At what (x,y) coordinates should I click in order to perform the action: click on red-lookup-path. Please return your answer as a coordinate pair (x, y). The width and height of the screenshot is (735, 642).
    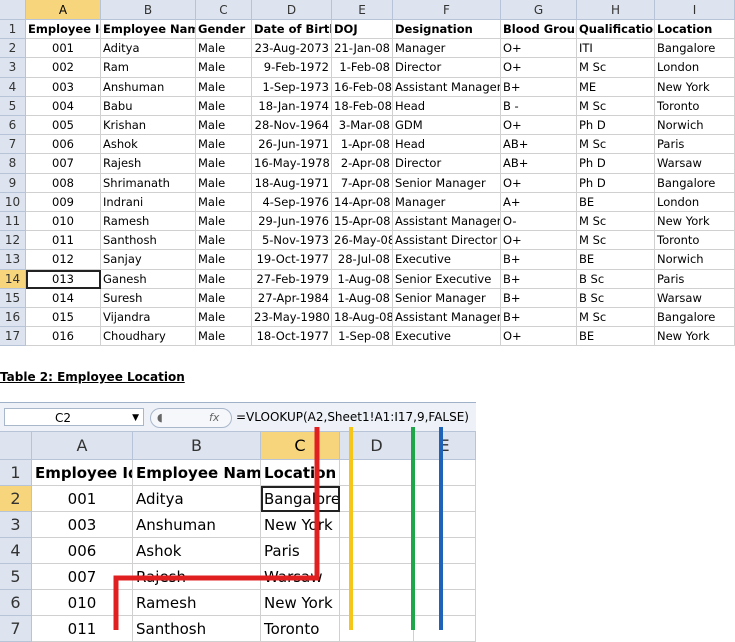
    Looking at the image, I should click on (216, 528).